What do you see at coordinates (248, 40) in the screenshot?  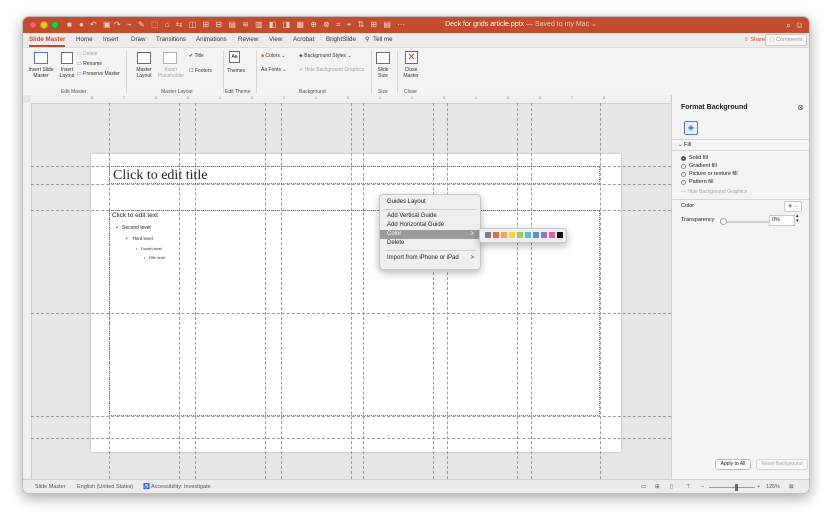 I see `tab-review: Review` at bounding box center [248, 40].